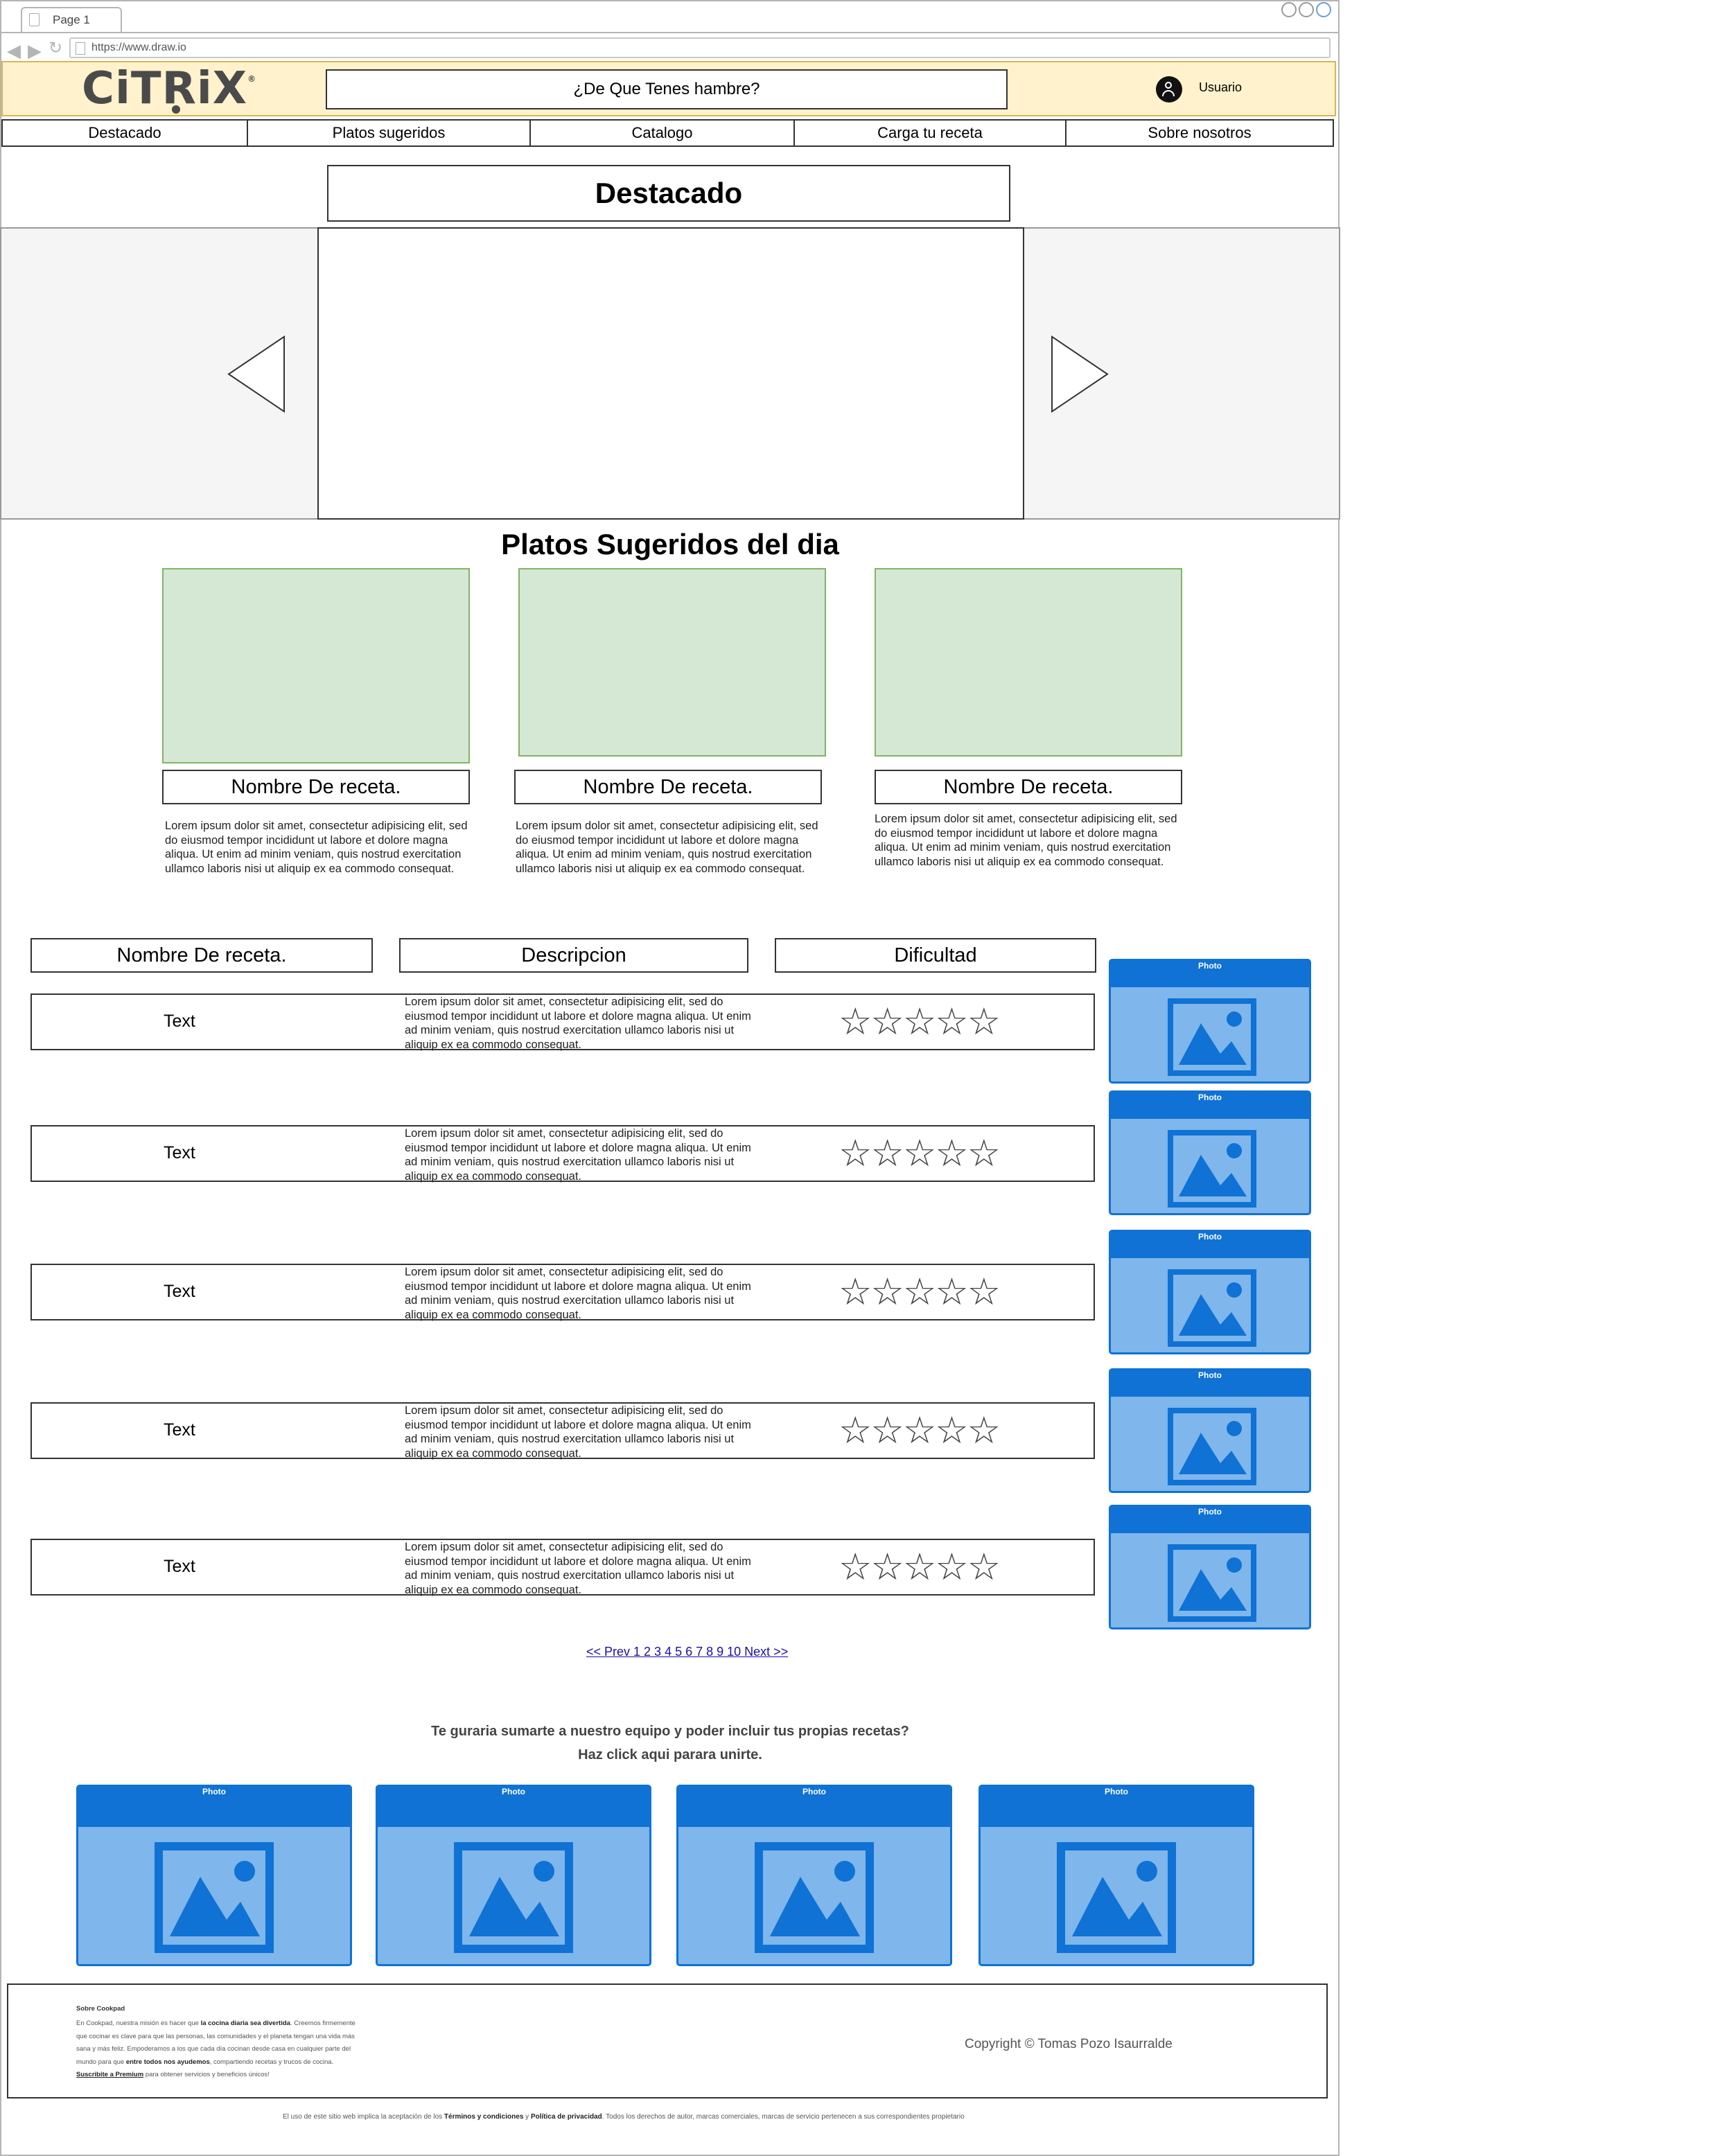 The image size is (1729, 2156). Describe the element at coordinates (687, 1652) in the screenshot. I see `pagination: << Prev 1 2 3 4 5 6 7 8 9 10 Next >>` at that location.